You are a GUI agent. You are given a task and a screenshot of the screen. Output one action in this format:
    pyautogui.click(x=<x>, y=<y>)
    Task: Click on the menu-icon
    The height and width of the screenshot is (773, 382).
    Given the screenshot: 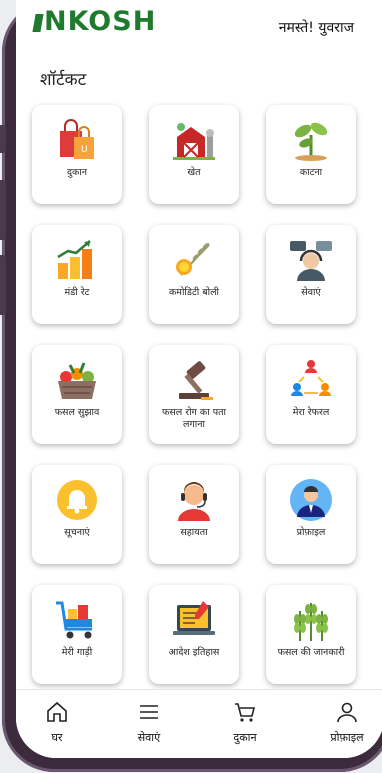 What is the action you would take?
    pyautogui.click(x=149, y=712)
    